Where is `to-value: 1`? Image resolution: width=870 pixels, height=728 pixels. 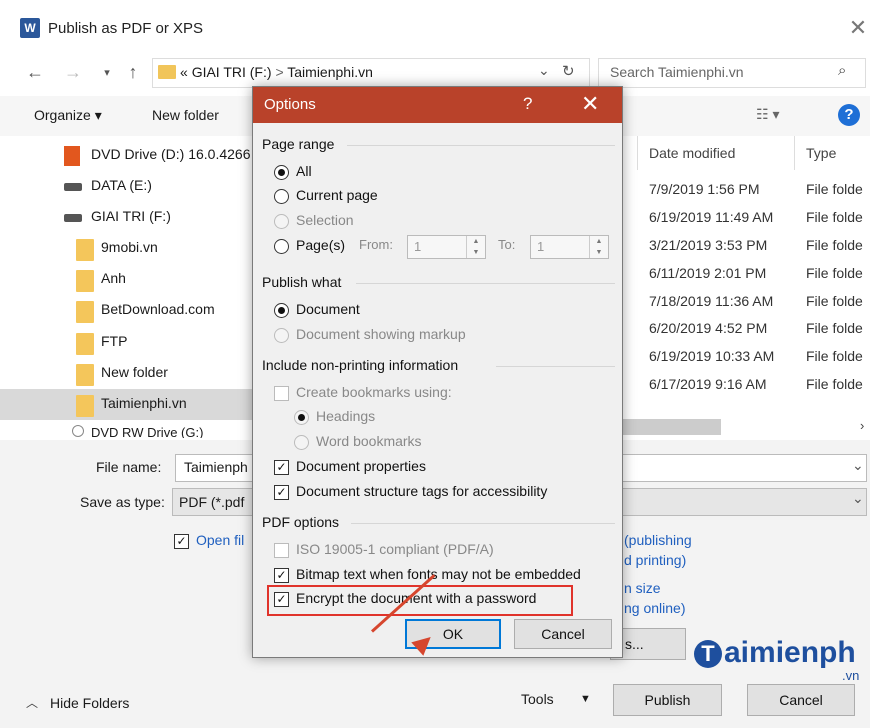
to-value: 1 is located at coordinates (540, 246).